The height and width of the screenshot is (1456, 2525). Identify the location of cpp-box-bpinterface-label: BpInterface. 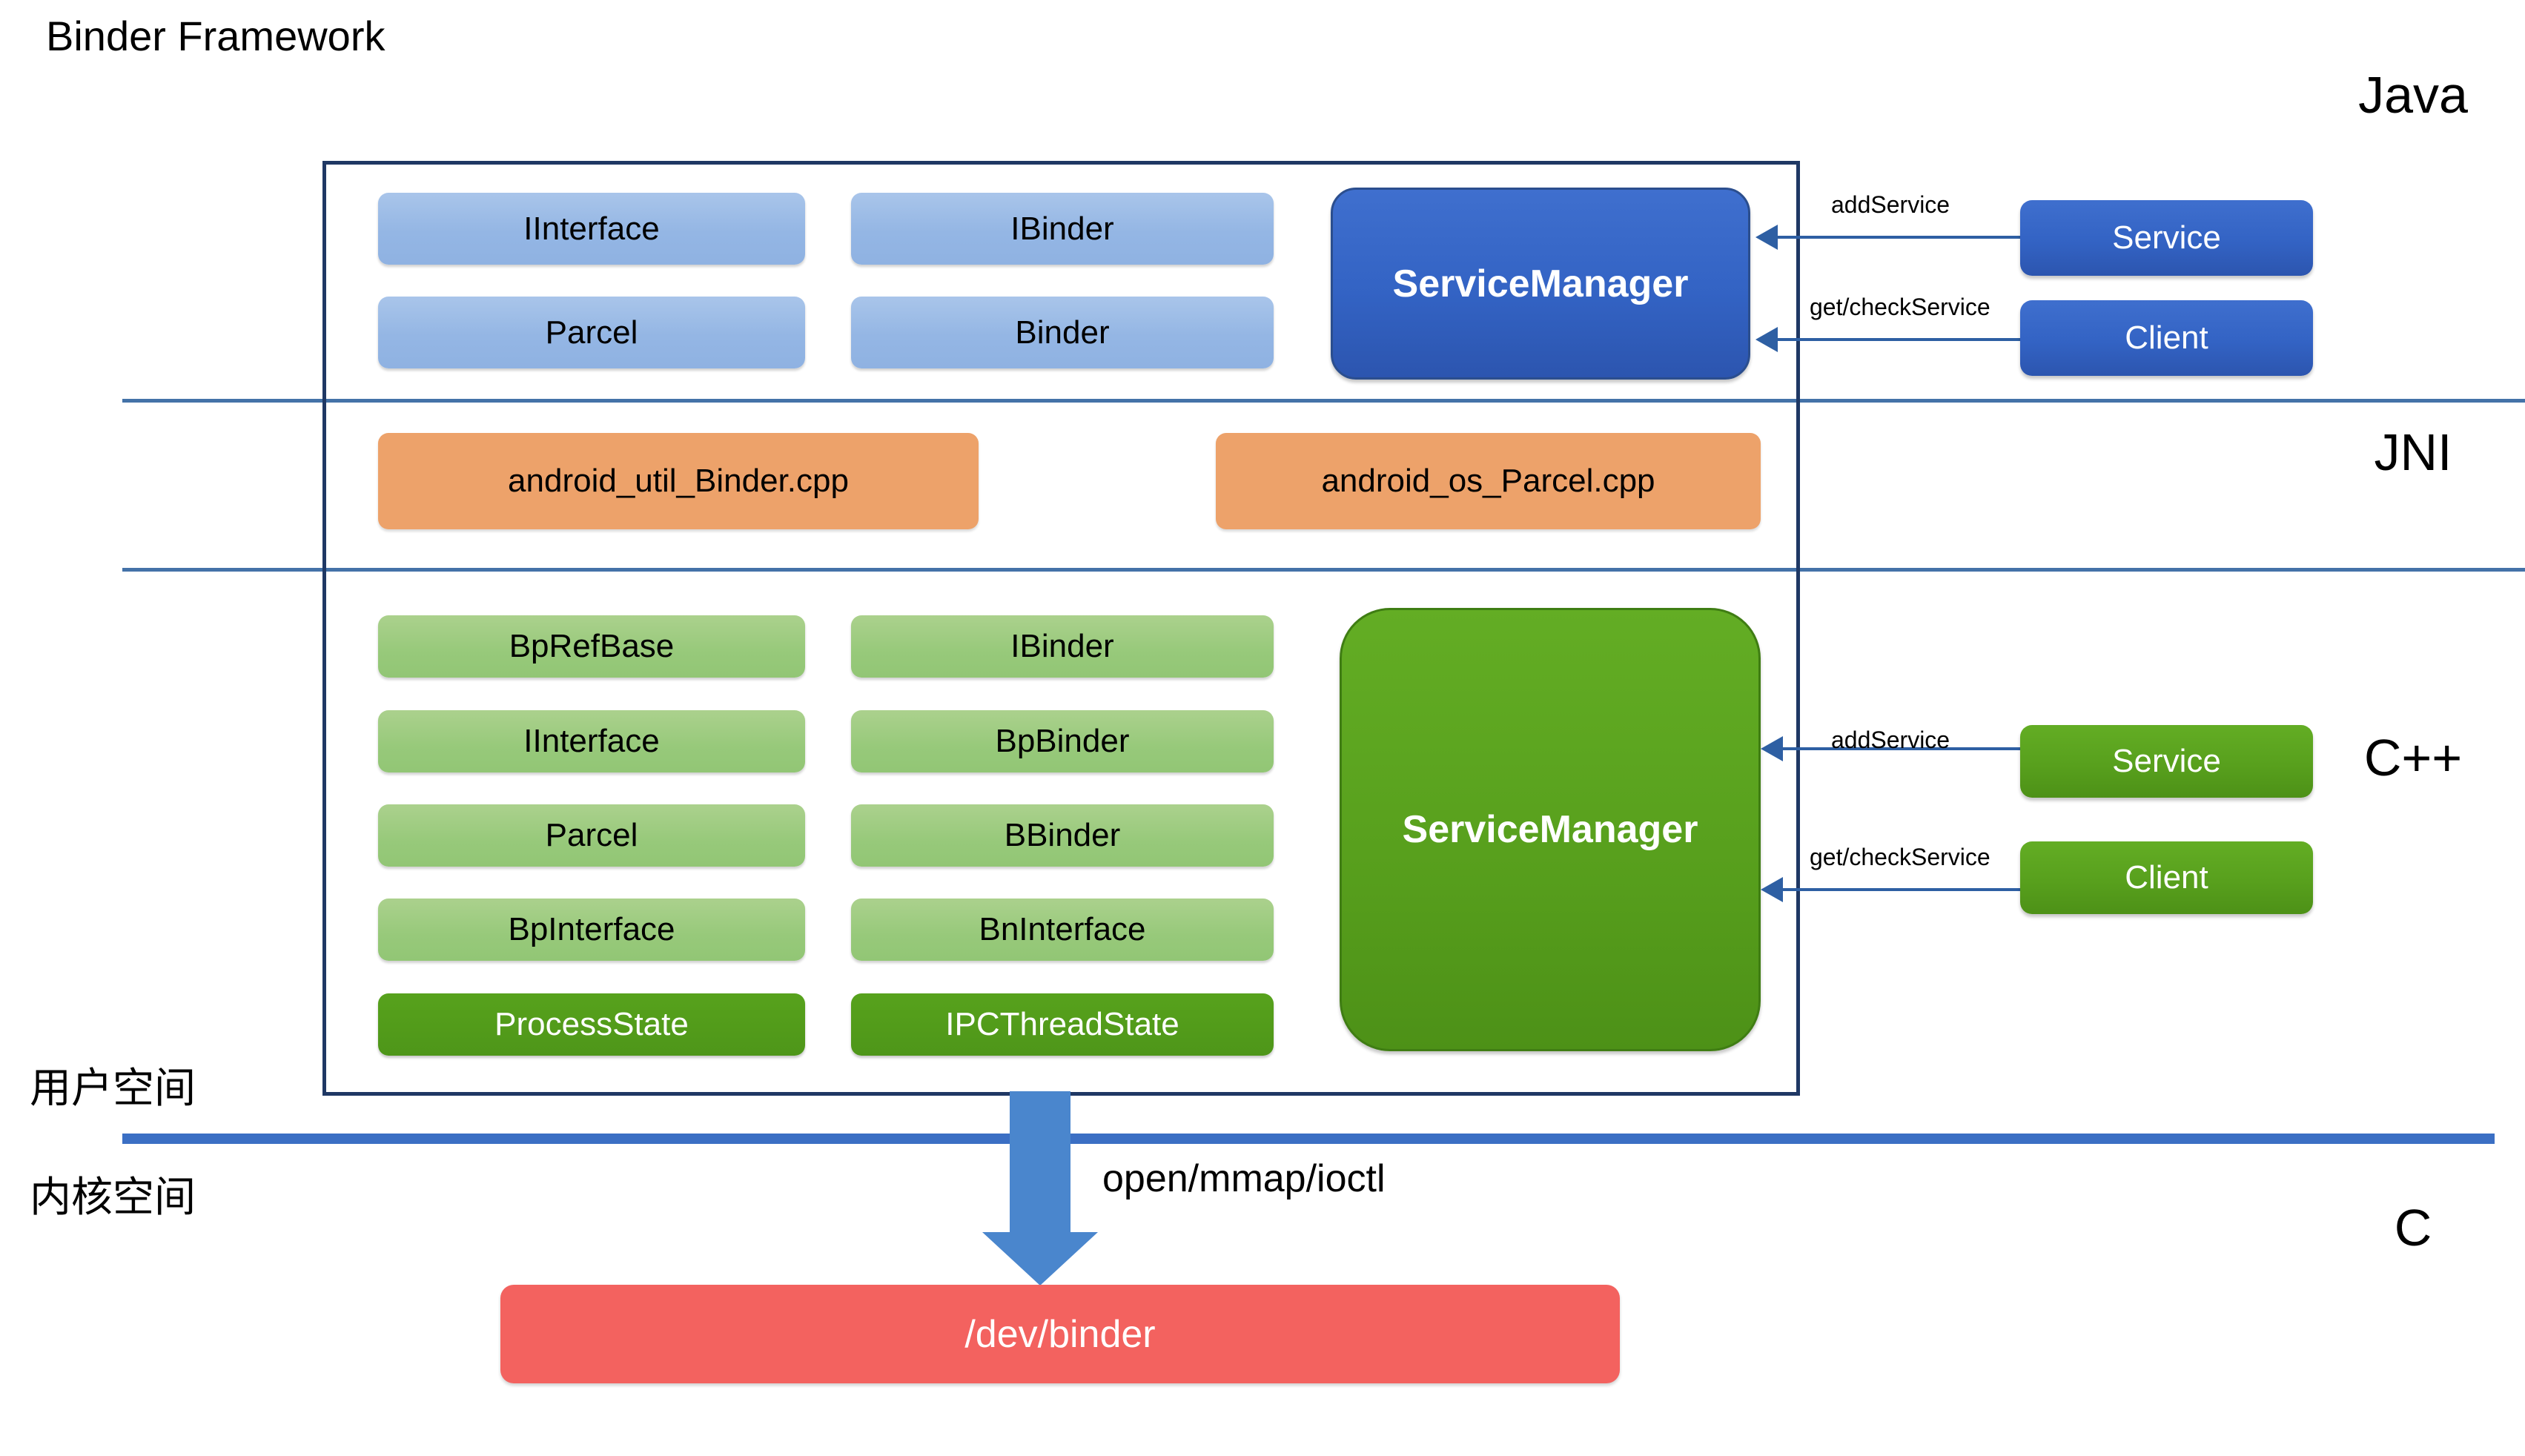
(591, 929).